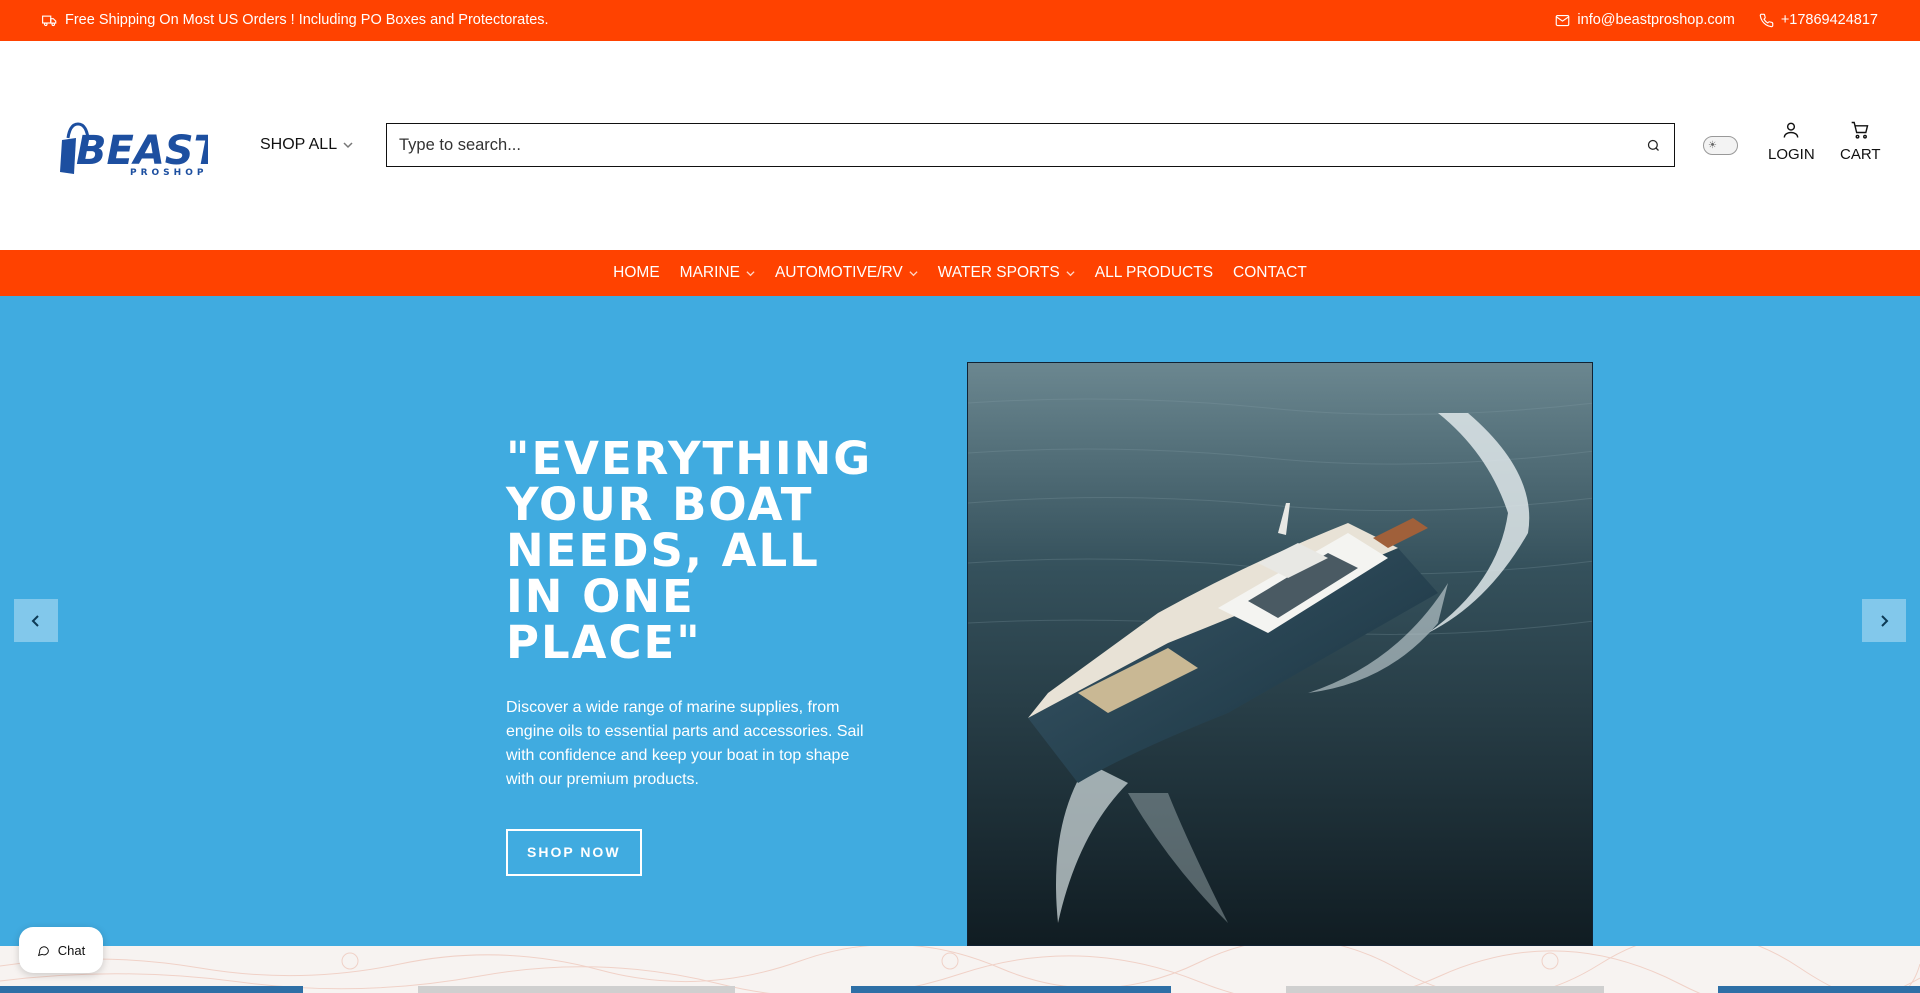 The width and height of the screenshot is (1920, 993). Describe the element at coordinates (168, 173) in the screenshot. I see `svg-text: PROSHOP` at that location.